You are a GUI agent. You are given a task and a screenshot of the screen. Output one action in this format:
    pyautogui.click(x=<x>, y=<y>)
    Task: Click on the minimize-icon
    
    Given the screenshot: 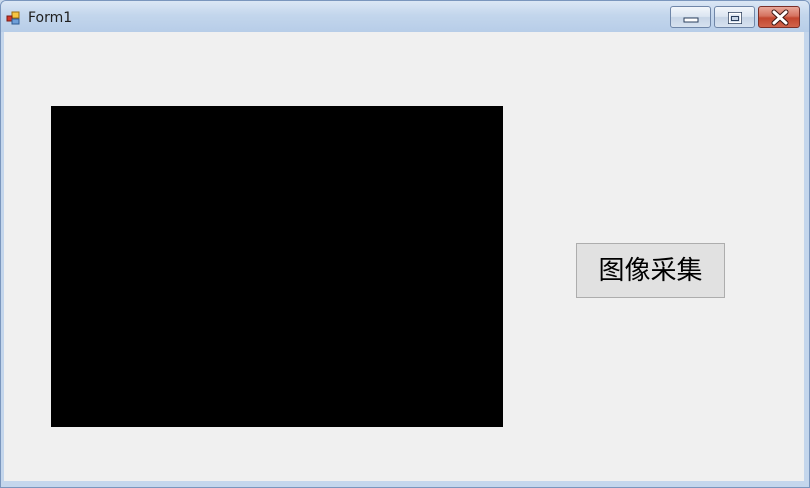 What is the action you would take?
    pyautogui.click(x=691, y=20)
    